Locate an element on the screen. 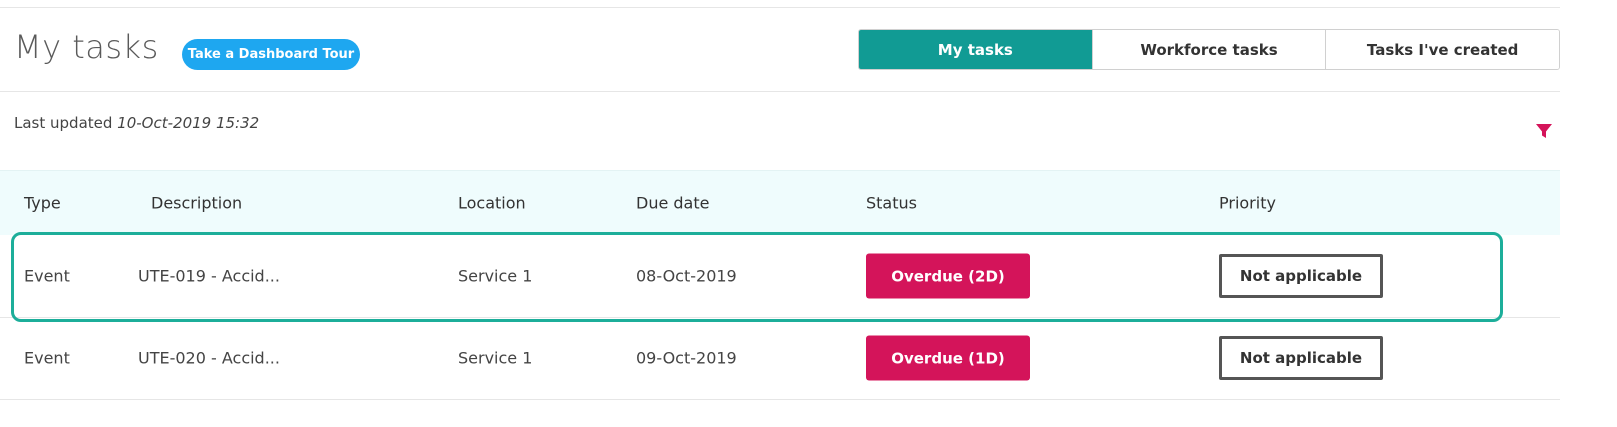 Image resolution: width=1617 pixels, height=427 pixels. cell-due-date: 09-Oct-2019 is located at coordinates (686, 358).